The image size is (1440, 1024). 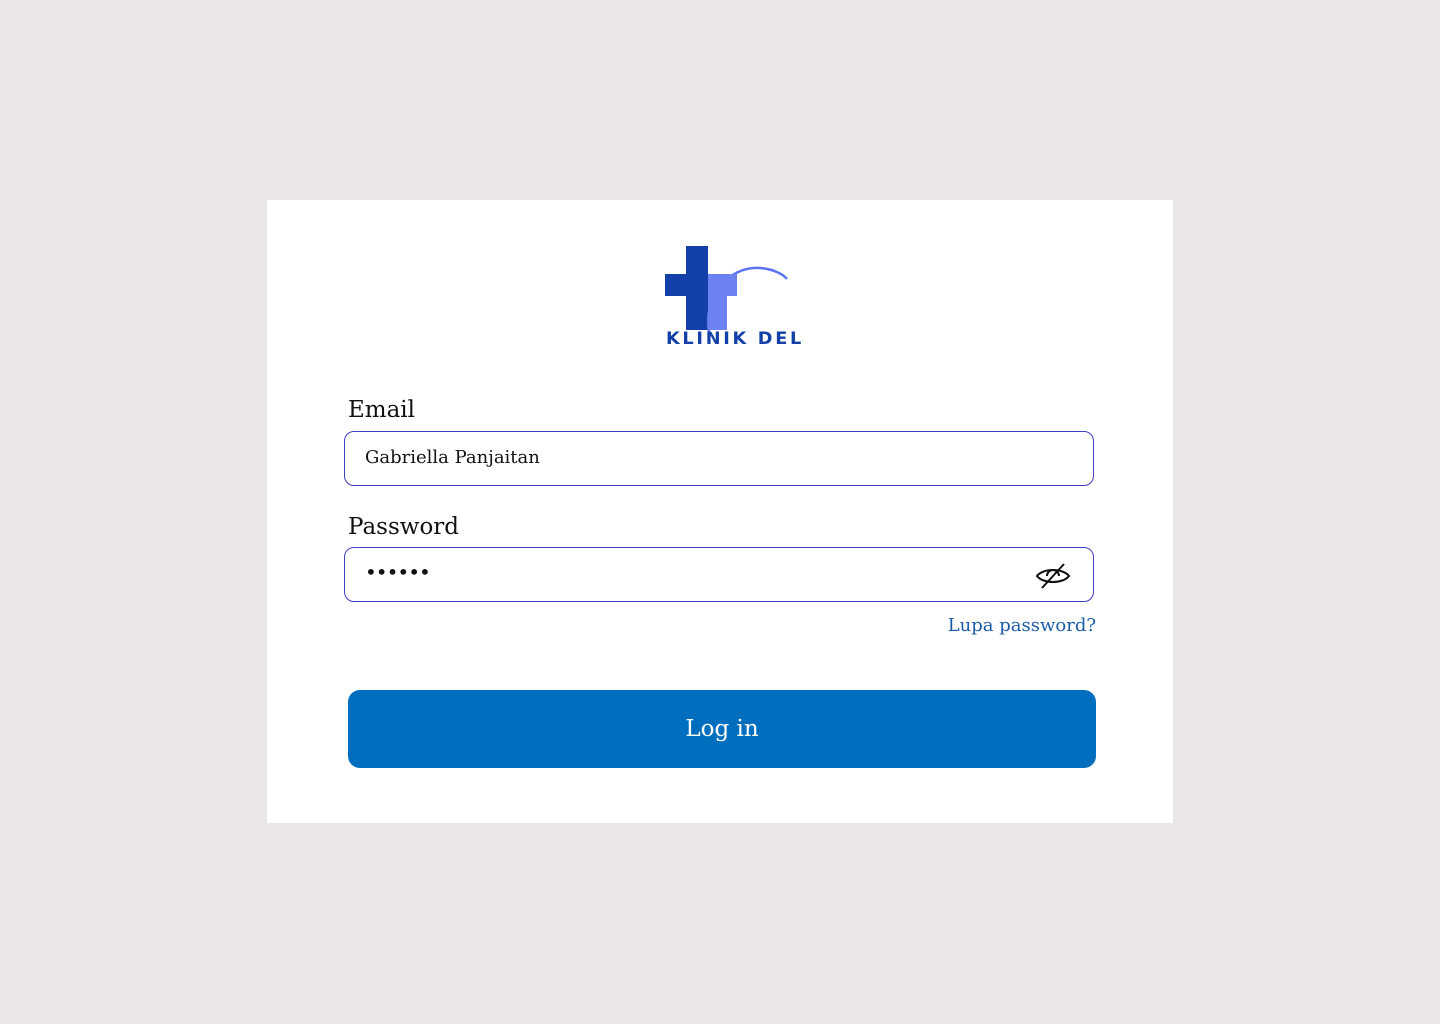 I want to click on password-field: ••••••, so click(x=719, y=574).